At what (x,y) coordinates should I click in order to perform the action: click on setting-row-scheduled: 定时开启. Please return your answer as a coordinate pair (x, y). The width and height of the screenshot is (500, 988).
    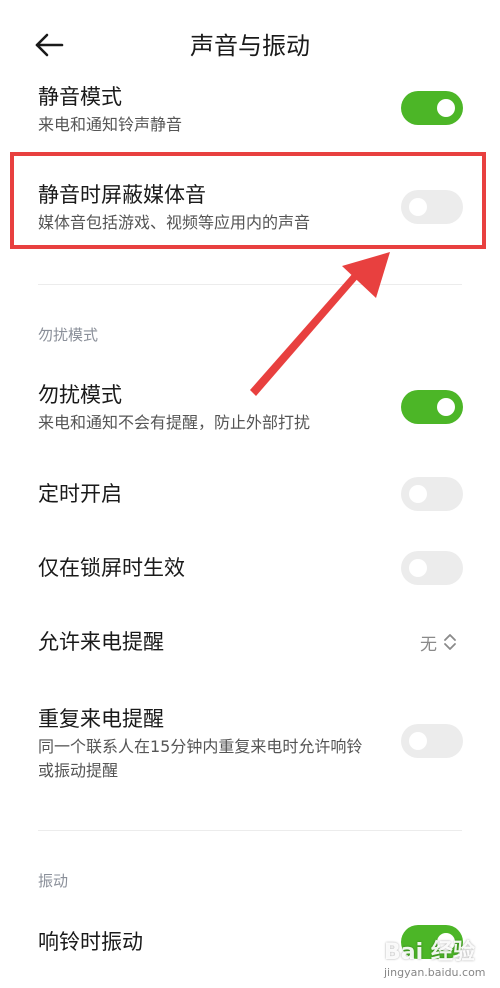
    Looking at the image, I should click on (250, 494).